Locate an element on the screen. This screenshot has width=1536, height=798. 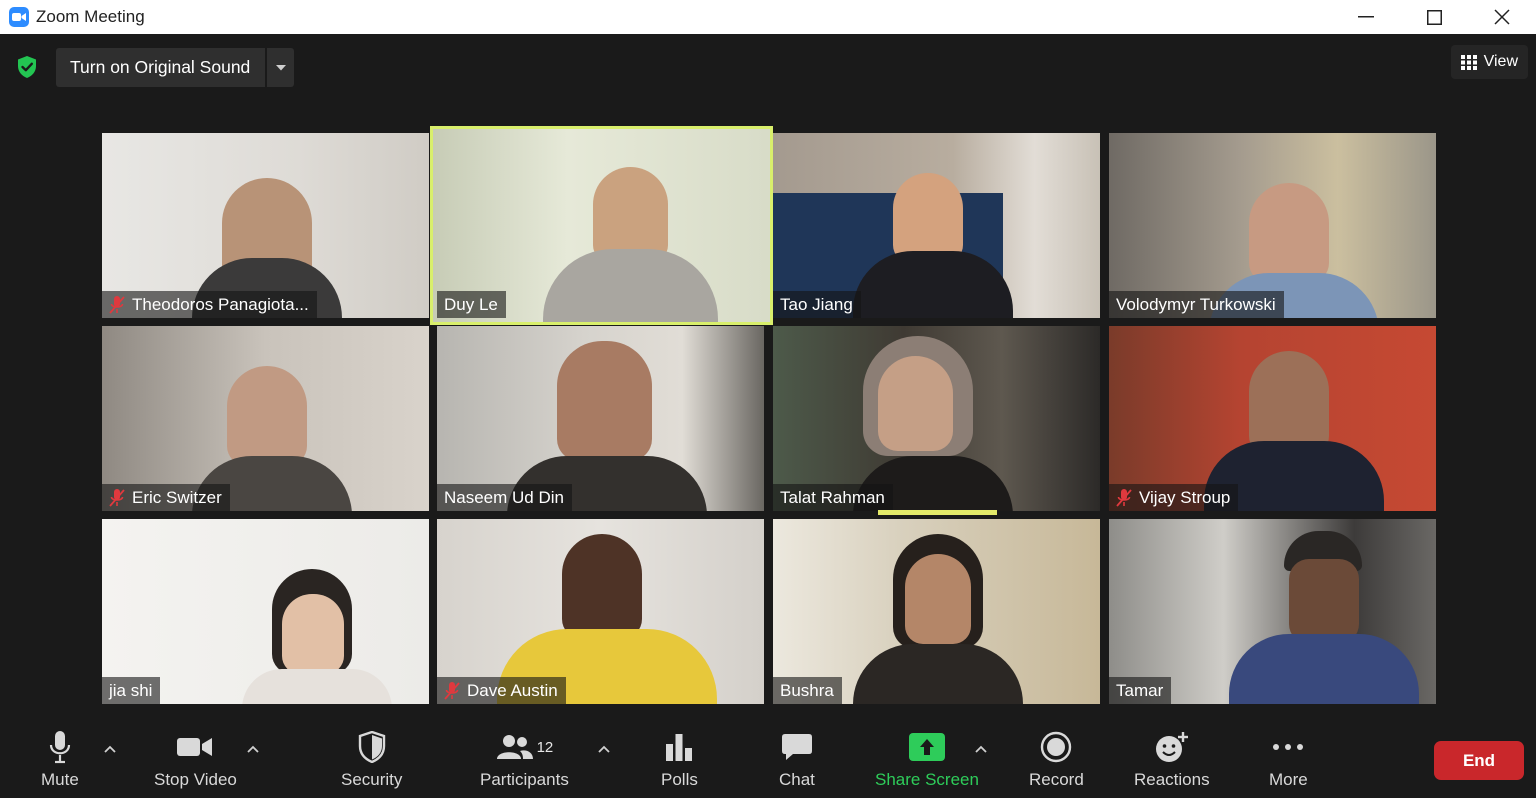
participant-name-tag: Vijay Stroup is located at coordinates (1174, 497).